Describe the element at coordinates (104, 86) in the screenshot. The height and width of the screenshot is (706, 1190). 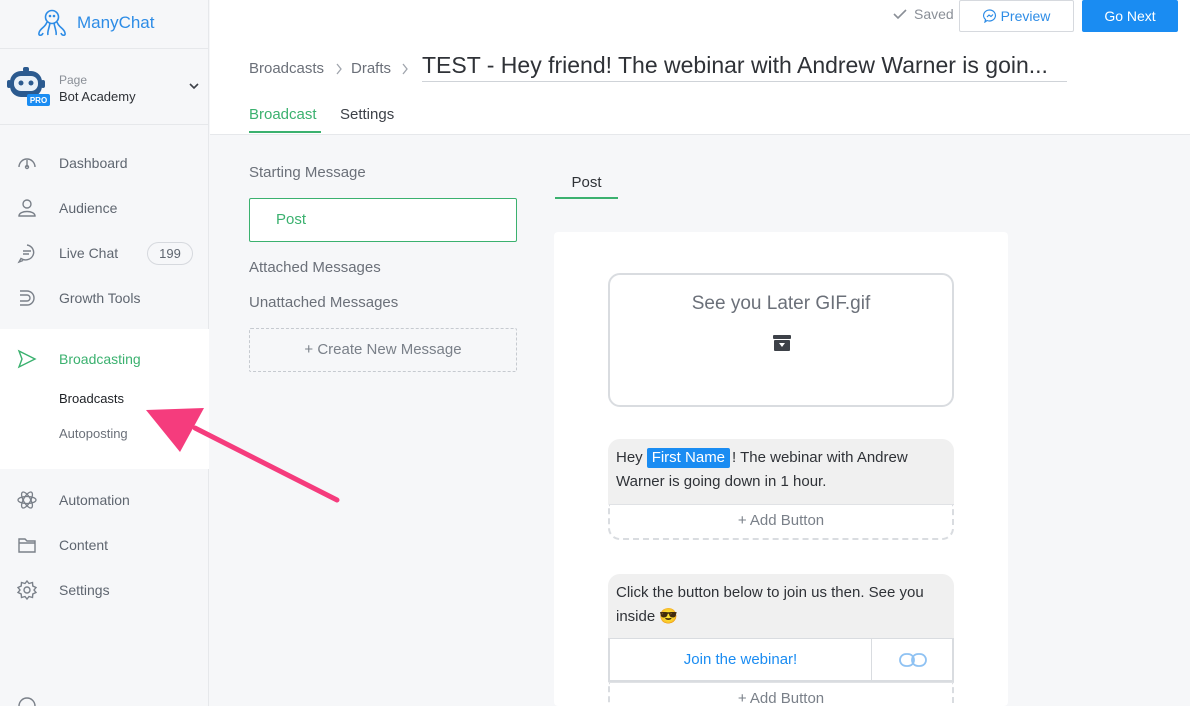
I see `page-switcher: PRO Page Bot Academy` at that location.